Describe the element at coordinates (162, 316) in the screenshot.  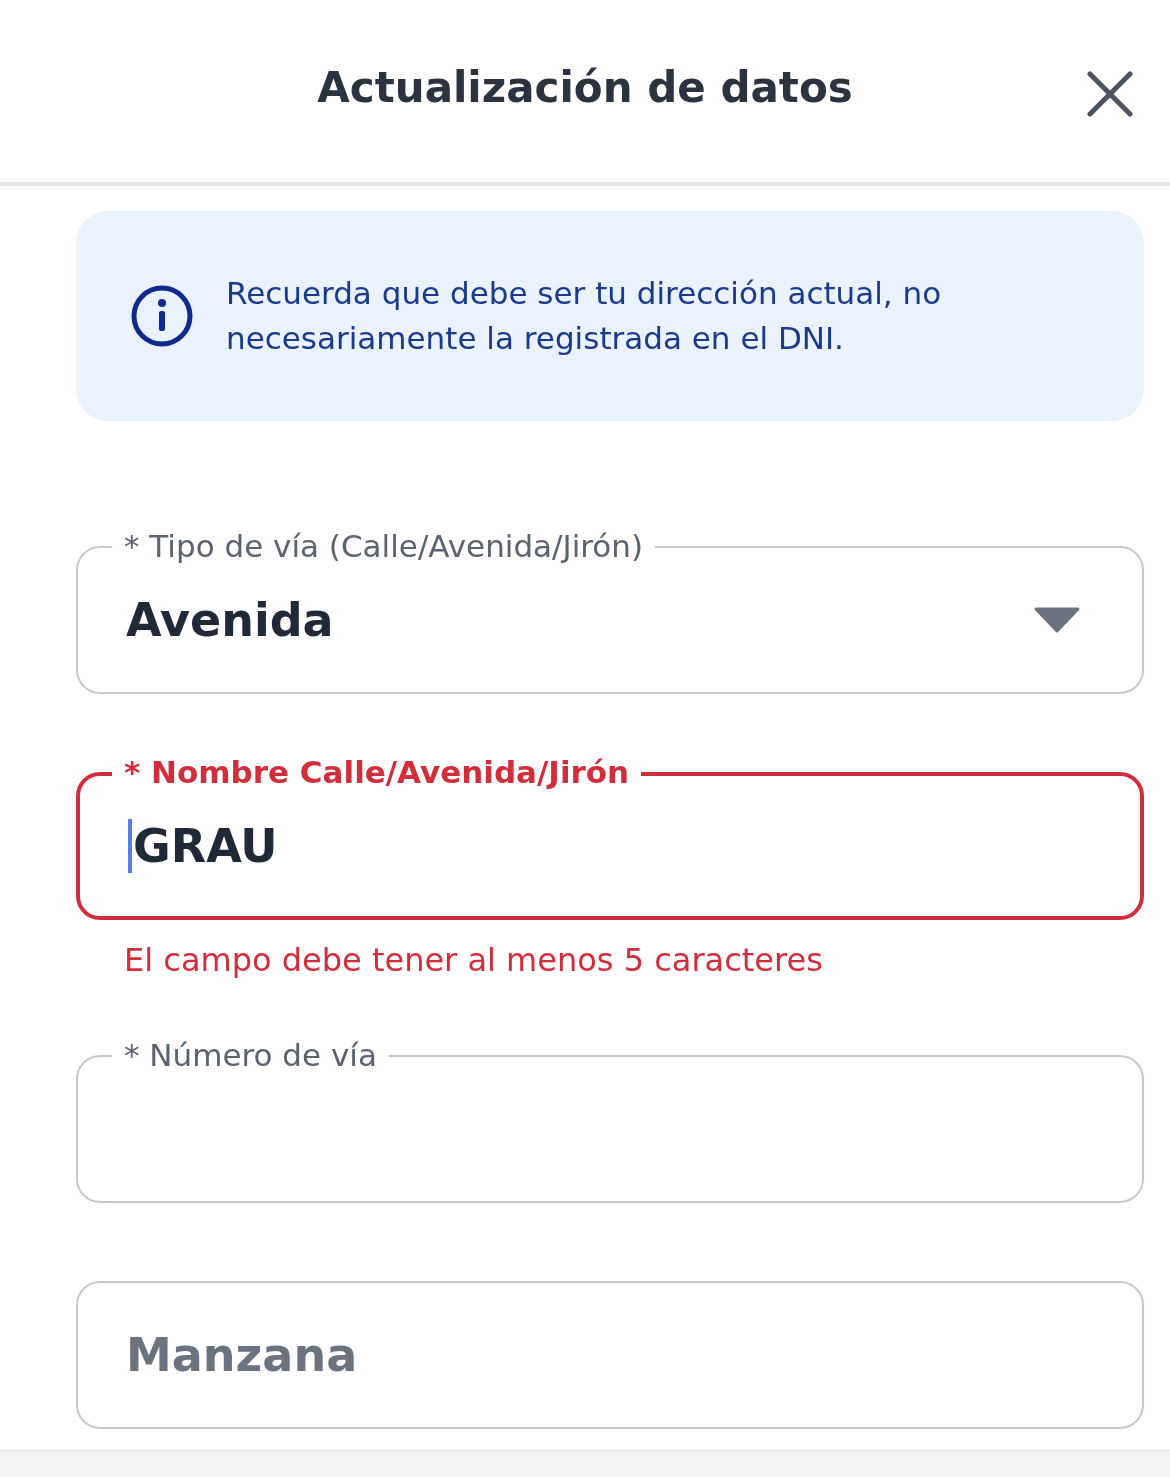
I see `info-icon` at that location.